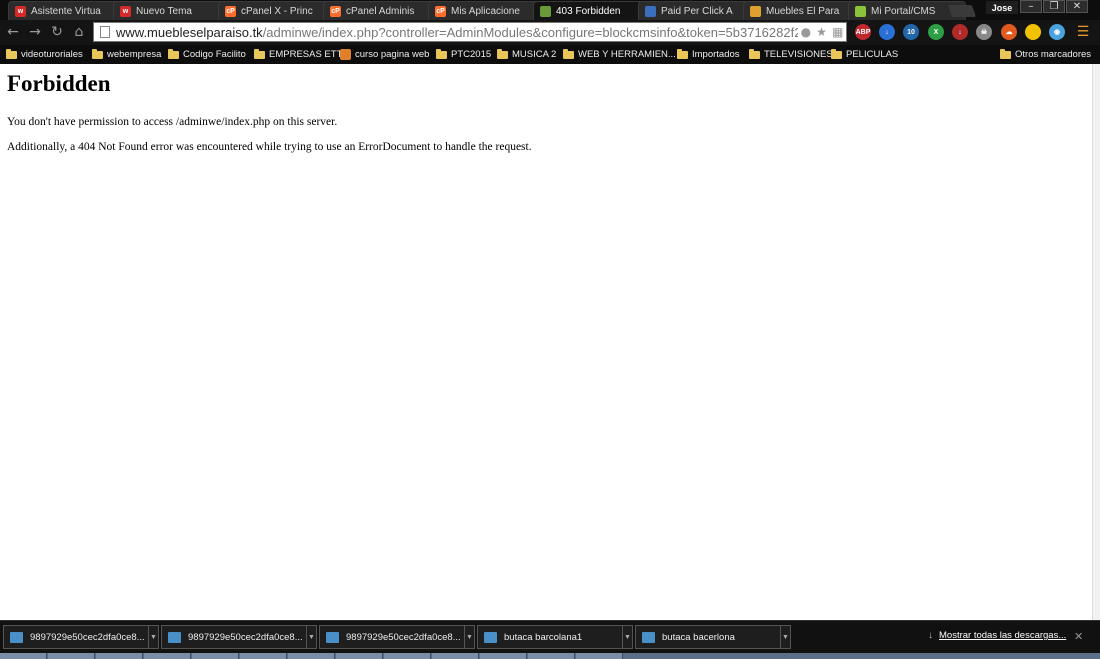 The image size is (1100, 659). I want to click on tab-8: Muebles El Para✕, so click(802, 10).